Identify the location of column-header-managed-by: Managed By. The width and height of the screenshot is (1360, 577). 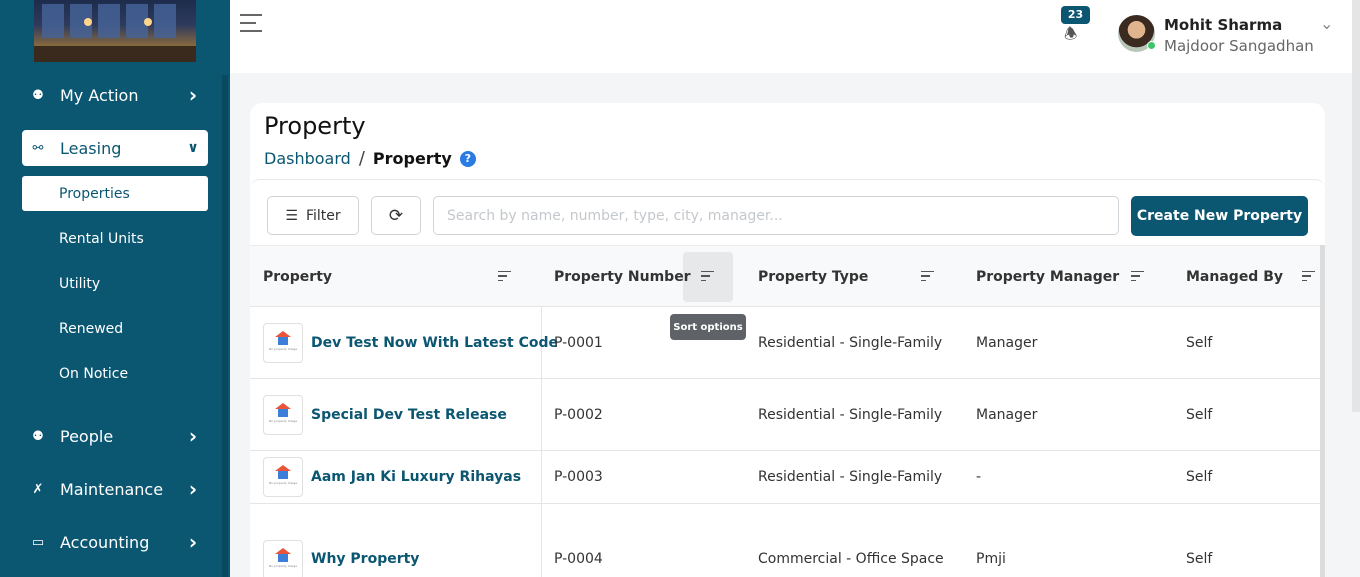
(1234, 277).